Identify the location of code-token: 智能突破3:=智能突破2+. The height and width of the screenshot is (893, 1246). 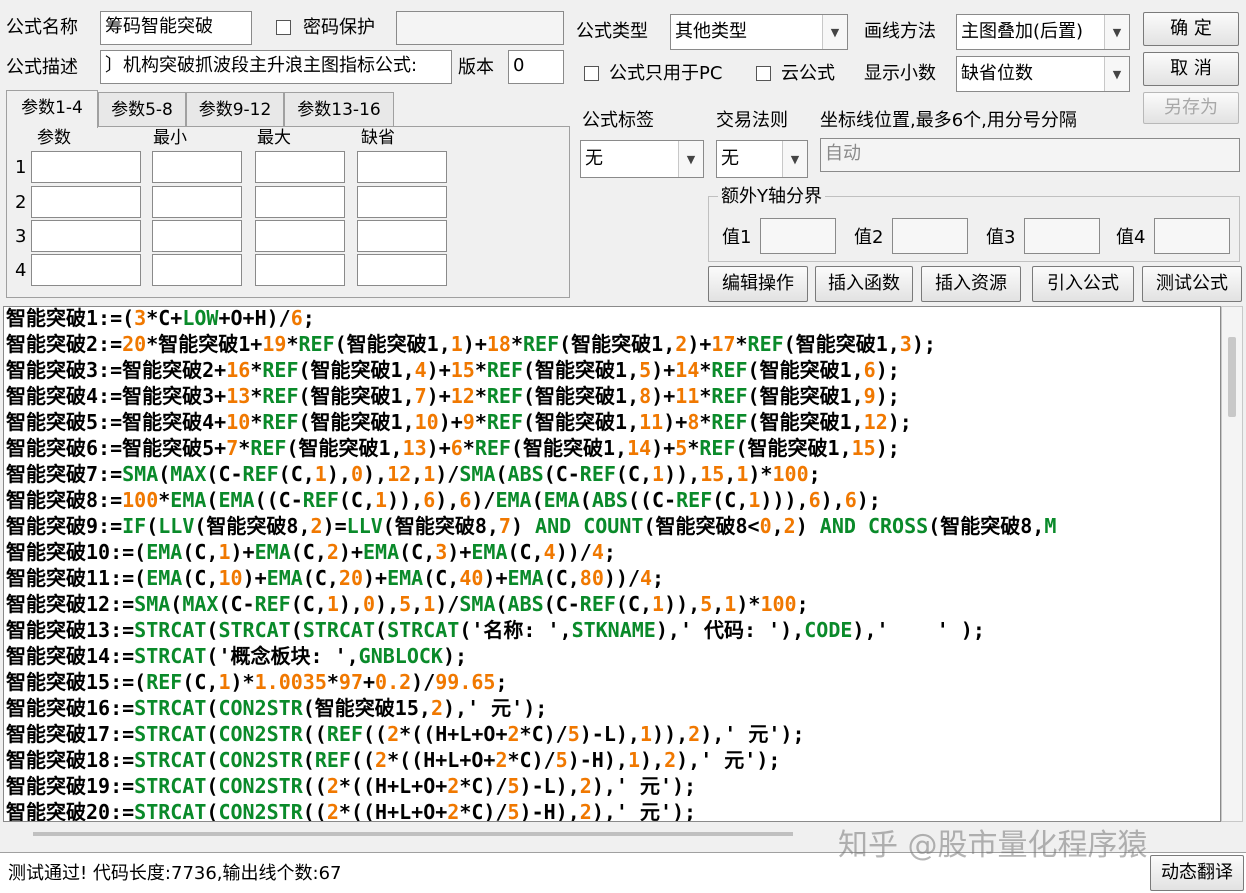
(116, 370).